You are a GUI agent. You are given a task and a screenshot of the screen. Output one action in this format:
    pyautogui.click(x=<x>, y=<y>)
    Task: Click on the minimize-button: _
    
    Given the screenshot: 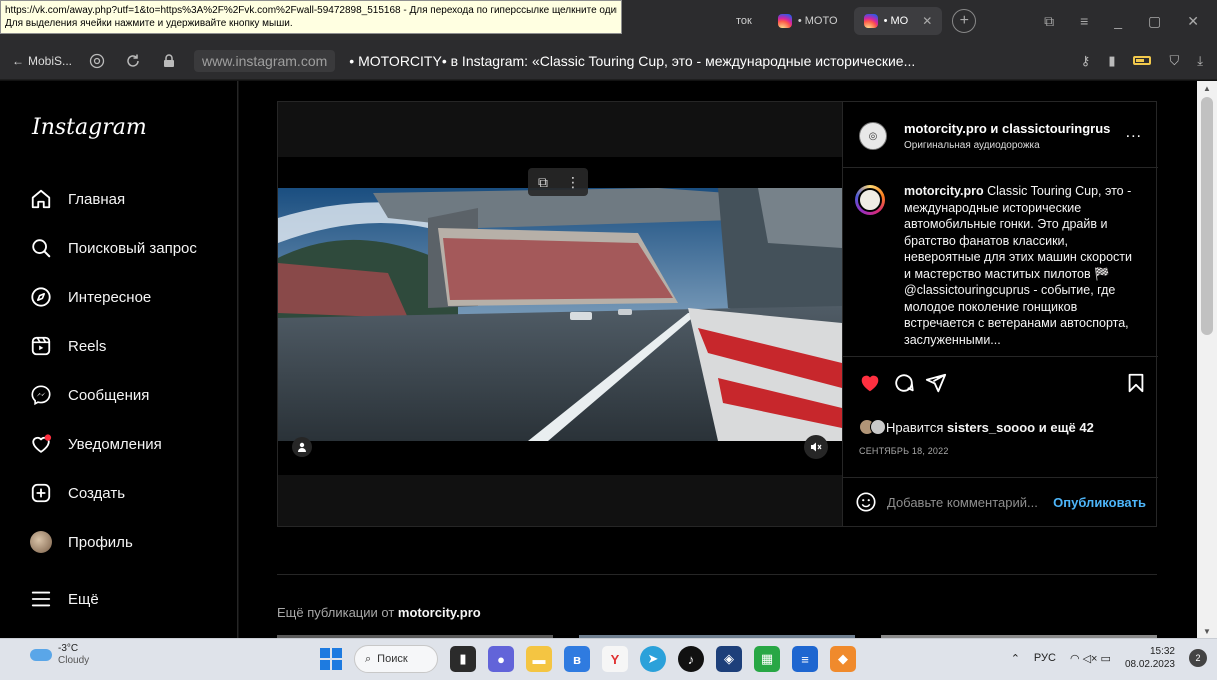 What is the action you would take?
    pyautogui.click(x=1118, y=21)
    